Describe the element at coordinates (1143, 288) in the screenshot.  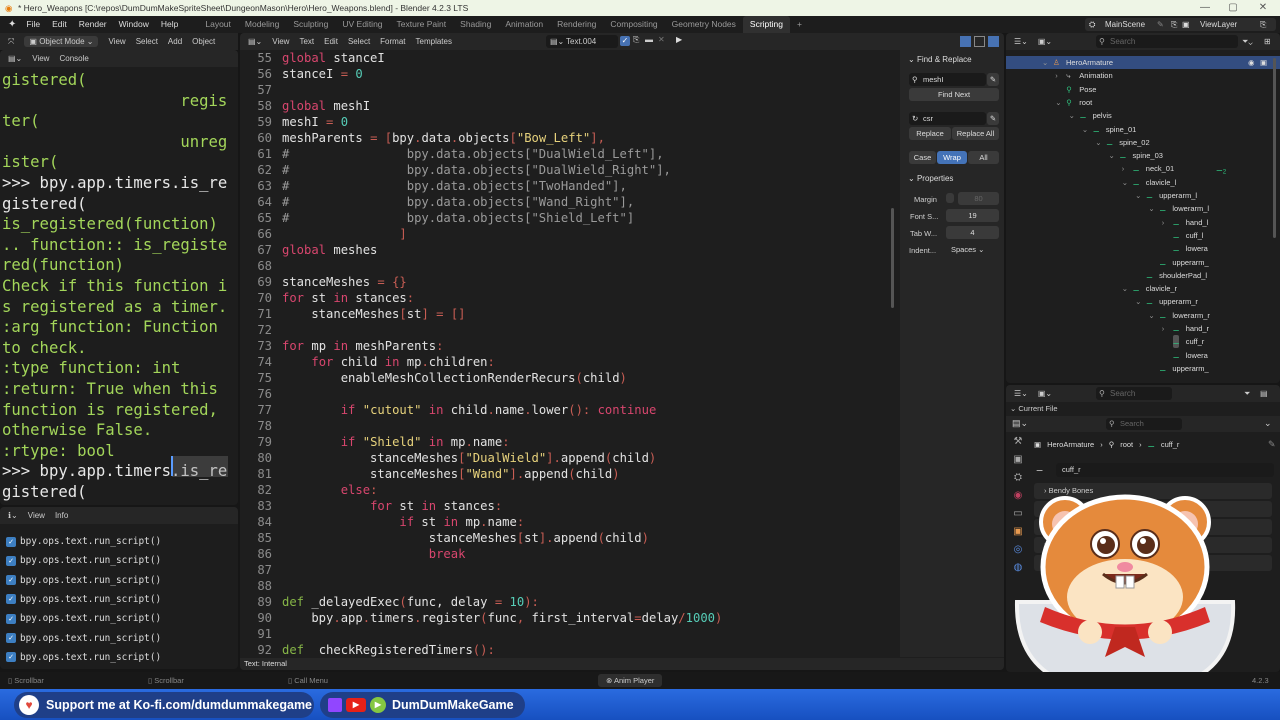
I see `outliner-item: ⌄ ⚊ clavicle_r` at that location.